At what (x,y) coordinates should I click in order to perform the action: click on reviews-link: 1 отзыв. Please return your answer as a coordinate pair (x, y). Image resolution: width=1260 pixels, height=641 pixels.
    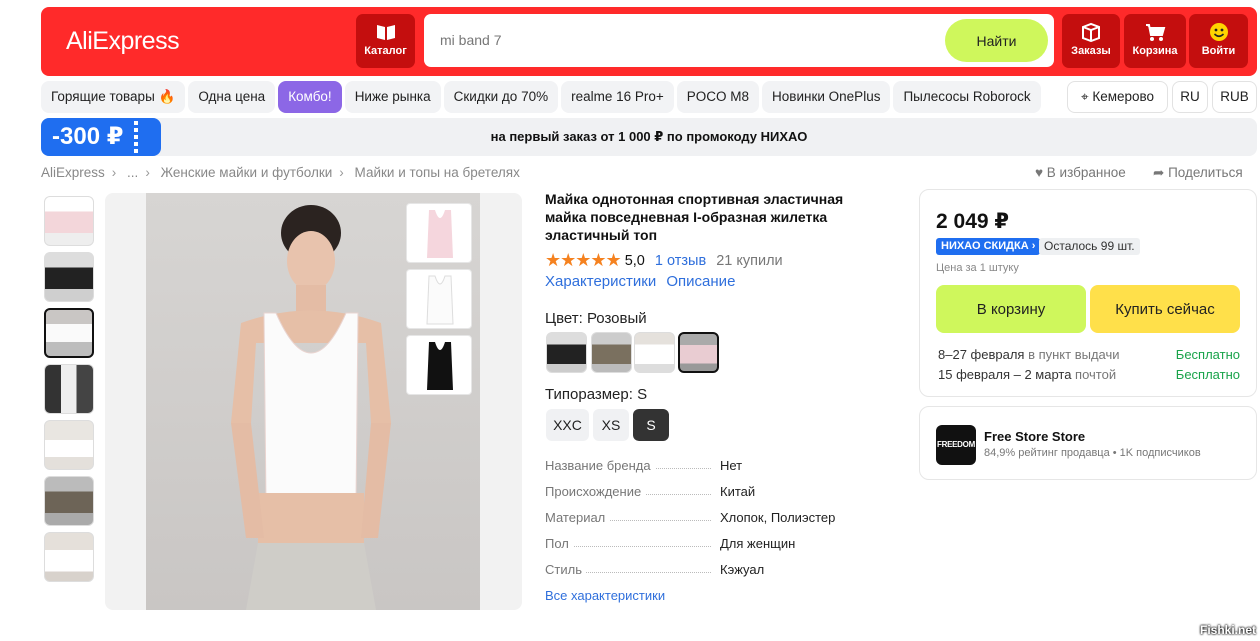
    Looking at the image, I should click on (680, 261).